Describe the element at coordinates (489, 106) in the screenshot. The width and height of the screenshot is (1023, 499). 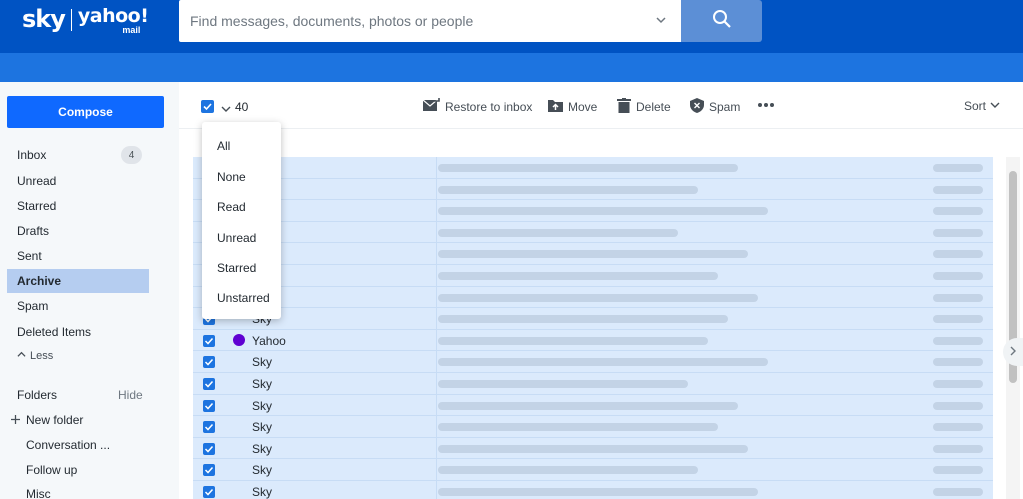
I see `restore-to-inbox-label: Restore to inbox` at that location.